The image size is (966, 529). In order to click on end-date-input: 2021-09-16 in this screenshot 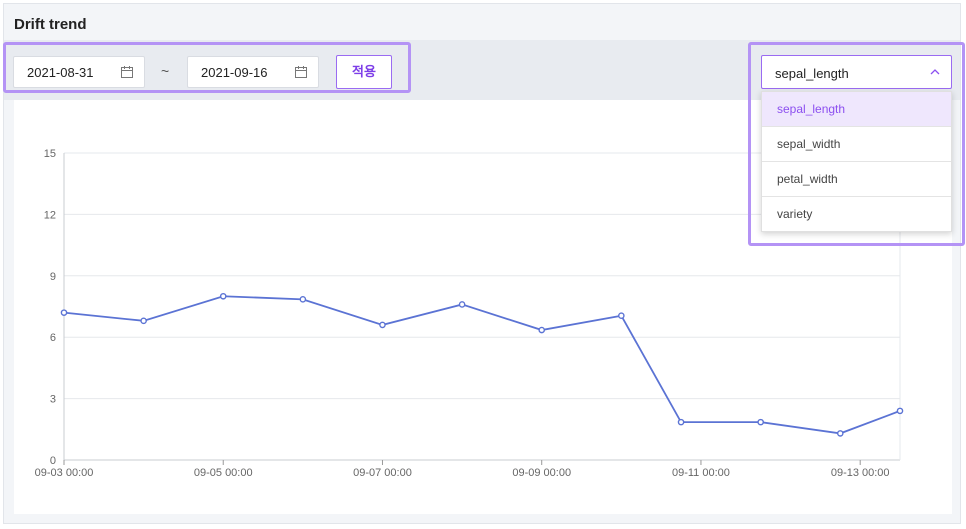, I will do `click(253, 72)`.